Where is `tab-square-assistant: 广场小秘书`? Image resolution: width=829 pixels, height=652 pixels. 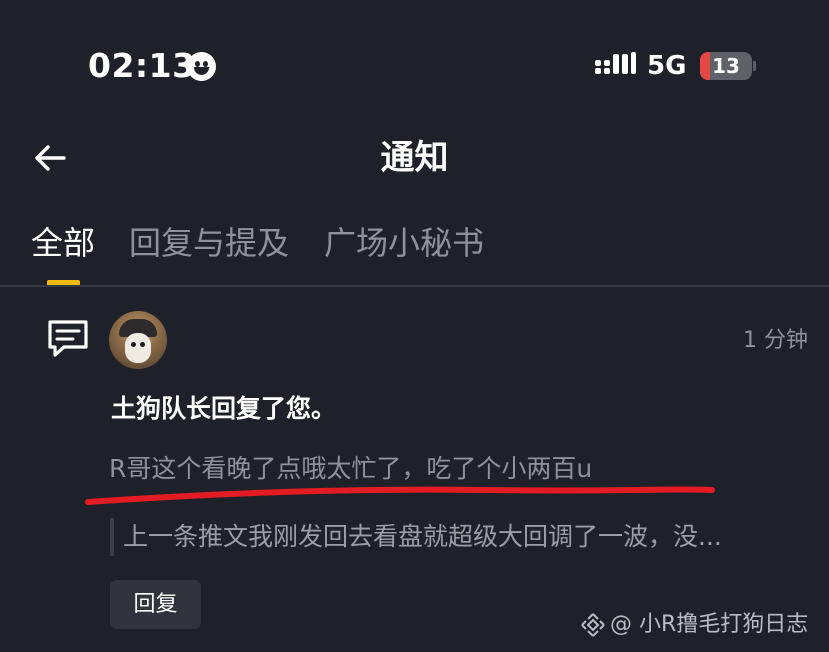 tab-square-assistant: 广场小秘书 is located at coordinates (404, 243).